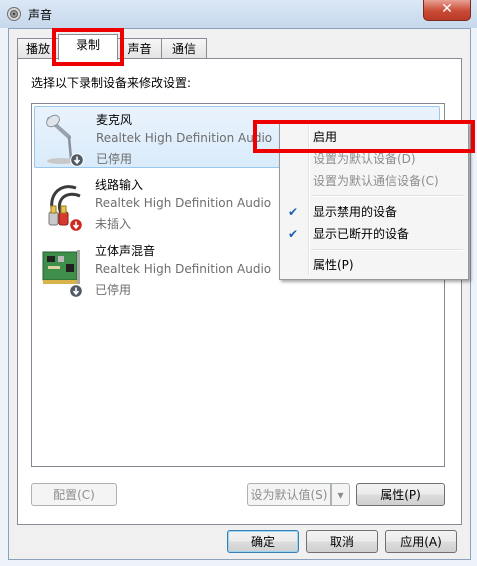 This screenshot has height=566, width=477. I want to click on device-status: 未插入, so click(113, 224).